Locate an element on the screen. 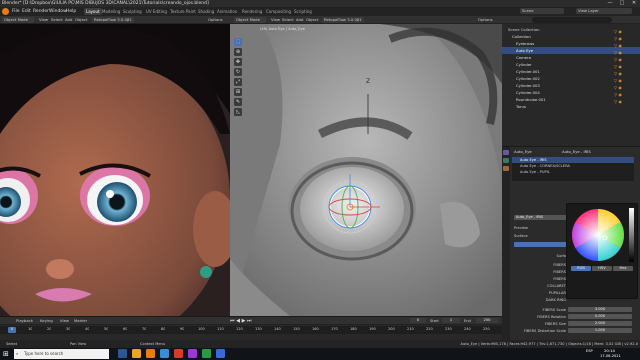  playhead: 0 is located at coordinates (12, 330).